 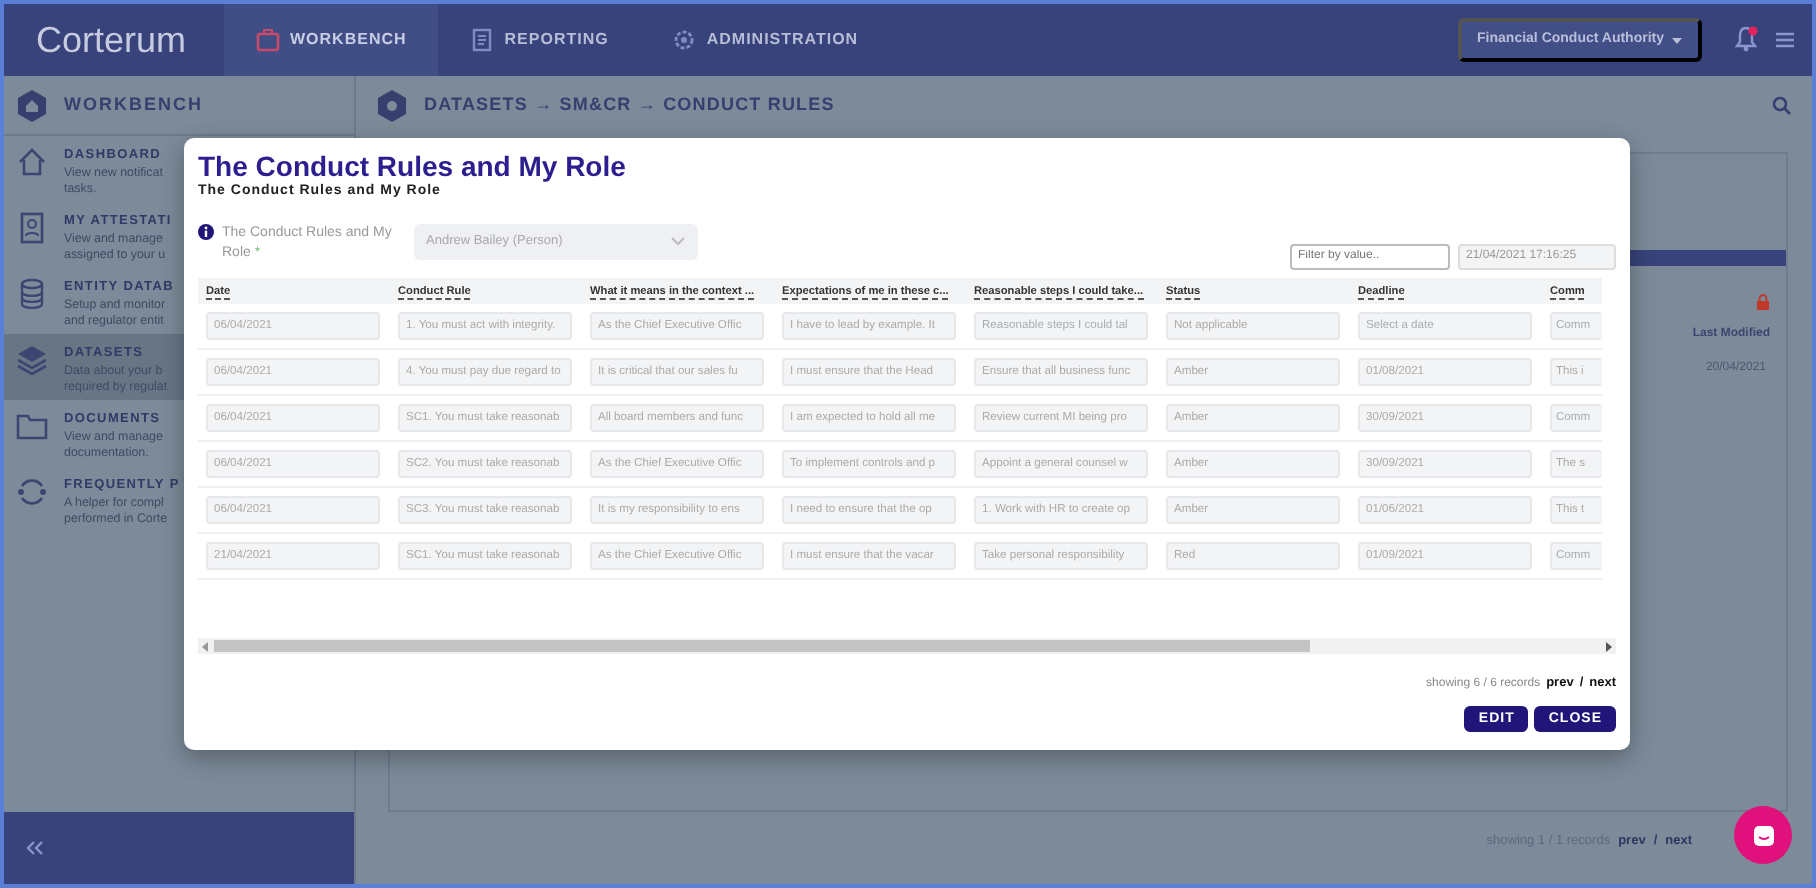 I want to click on bell-icon, so click(x=1746, y=39).